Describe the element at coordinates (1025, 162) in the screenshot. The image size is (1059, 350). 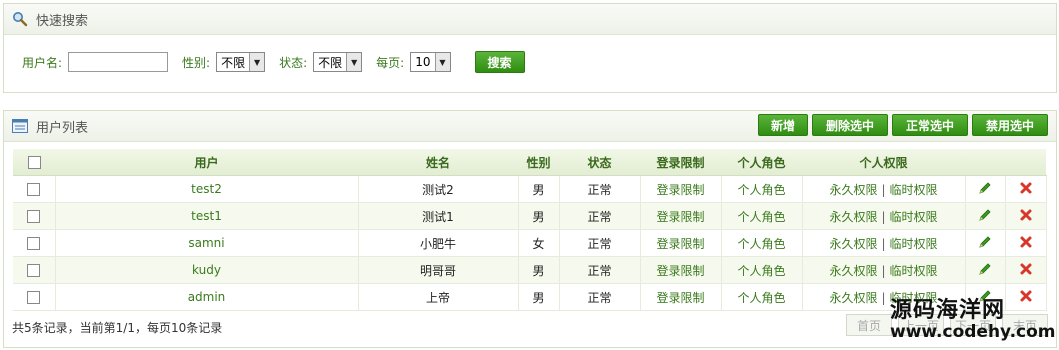
I see `column-header-delete` at that location.